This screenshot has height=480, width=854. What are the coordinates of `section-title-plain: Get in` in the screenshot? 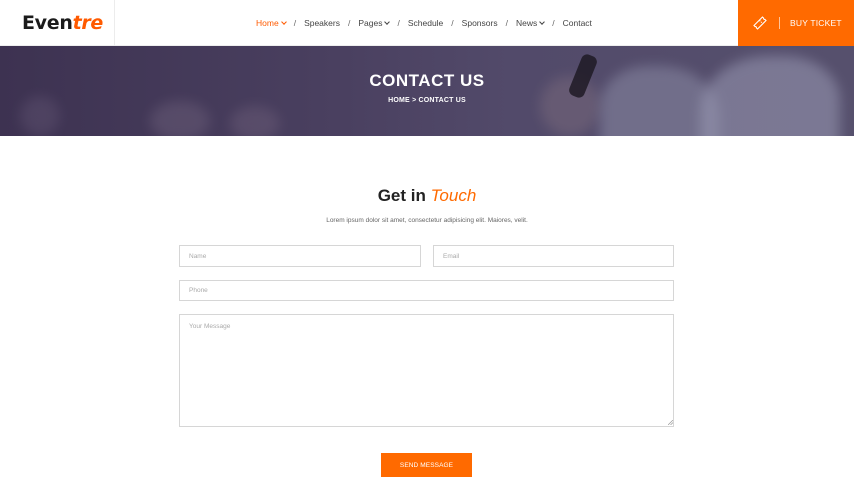 It's located at (401, 195).